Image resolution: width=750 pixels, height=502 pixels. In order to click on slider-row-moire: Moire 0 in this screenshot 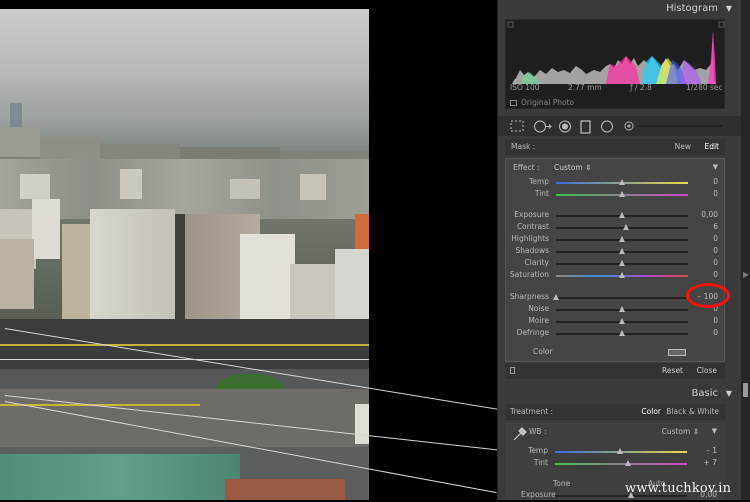, I will do `click(616, 322)`.